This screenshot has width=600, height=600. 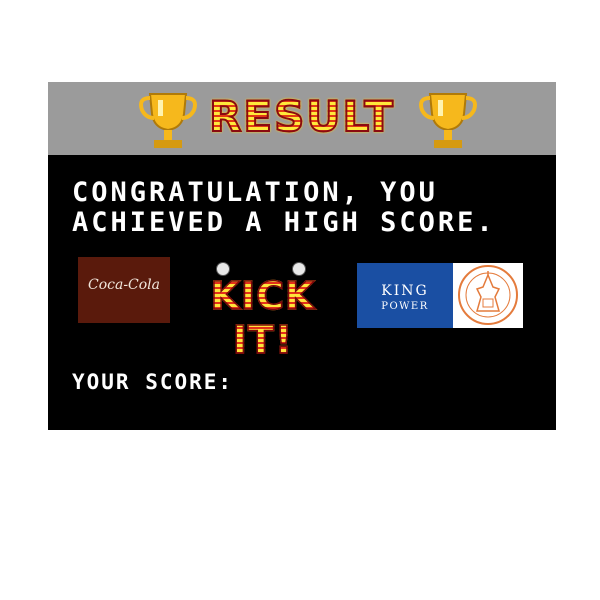 What do you see at coordinates (255, 192) in the screenshot?
I see `congratulation-line-1: CONGRATULATION, YOU` at bounding box center [255, 192].